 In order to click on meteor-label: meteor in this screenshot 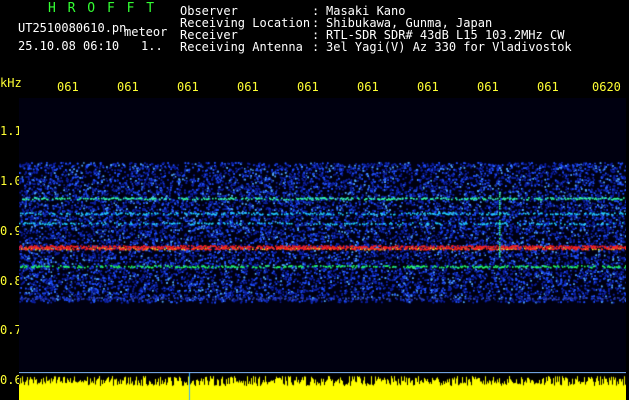, I will do `click(146, 32)`.